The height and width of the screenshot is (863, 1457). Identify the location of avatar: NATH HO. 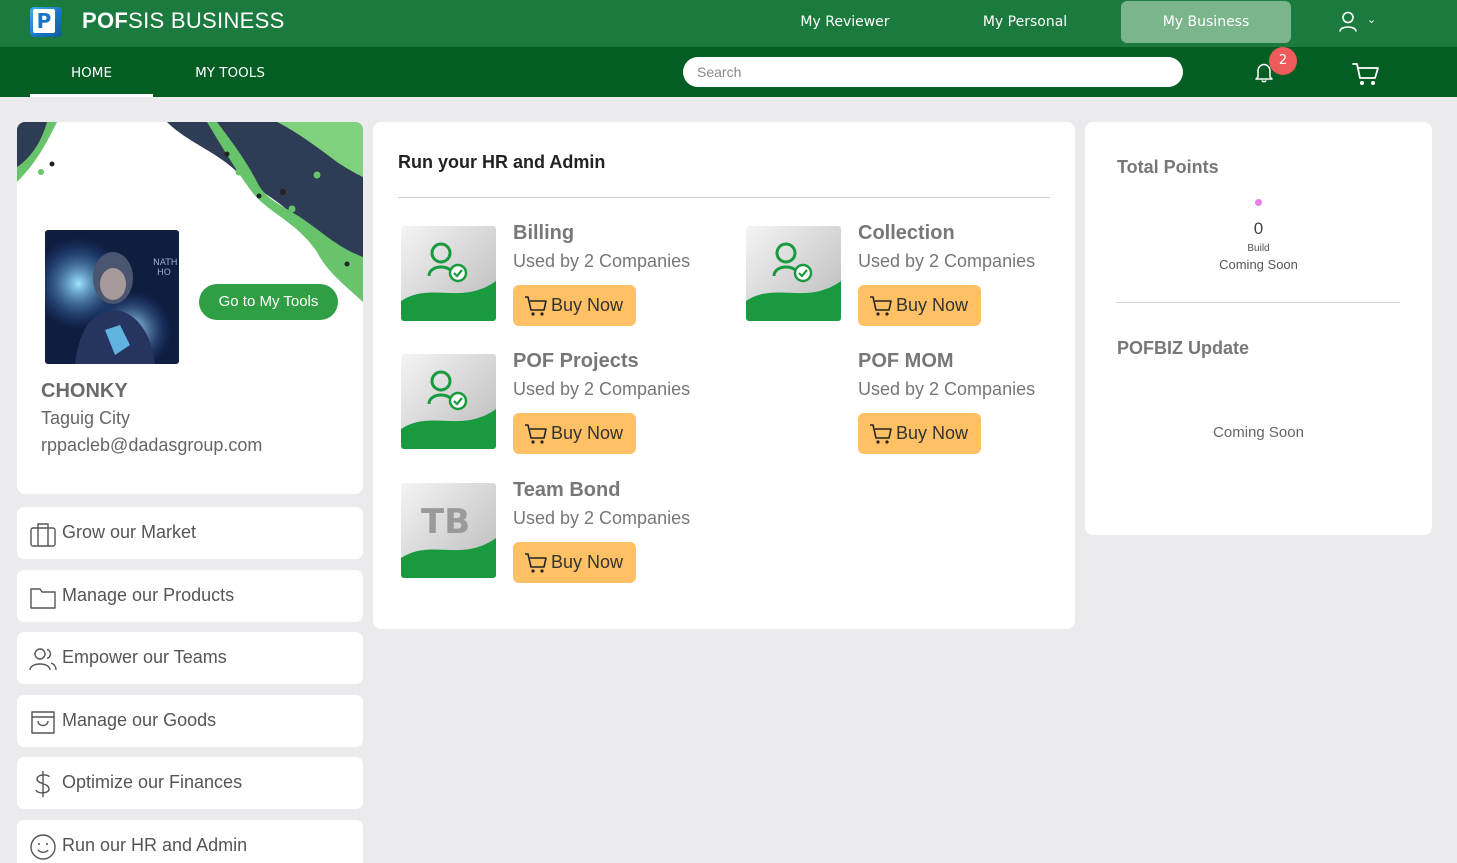
(112, 297).